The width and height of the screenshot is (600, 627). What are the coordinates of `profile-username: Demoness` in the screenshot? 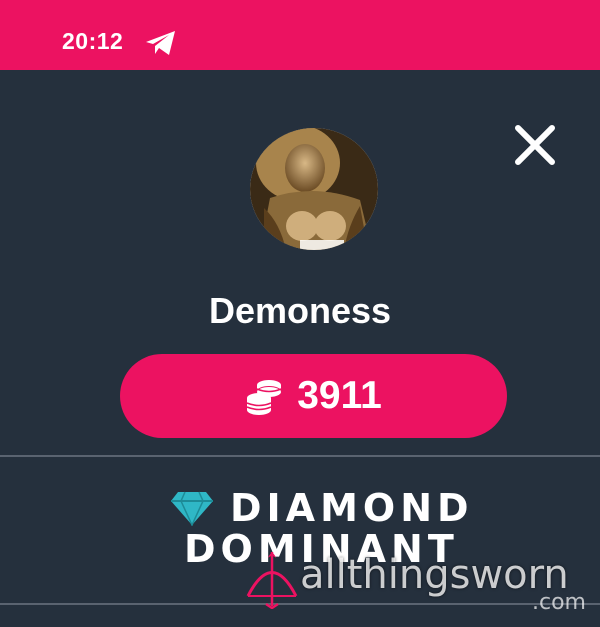 It's located at (300, 310).